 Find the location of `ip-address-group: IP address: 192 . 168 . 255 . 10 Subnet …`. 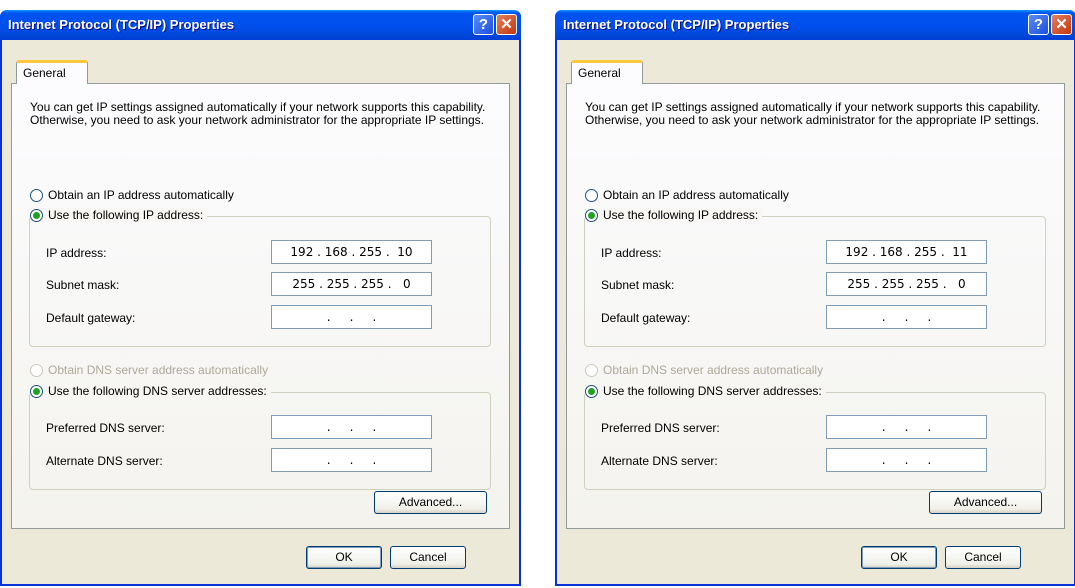

ip-address-group: IP address: 192 . 168 . 255 . 10 Subnet … is located at coordinates (260, 281).